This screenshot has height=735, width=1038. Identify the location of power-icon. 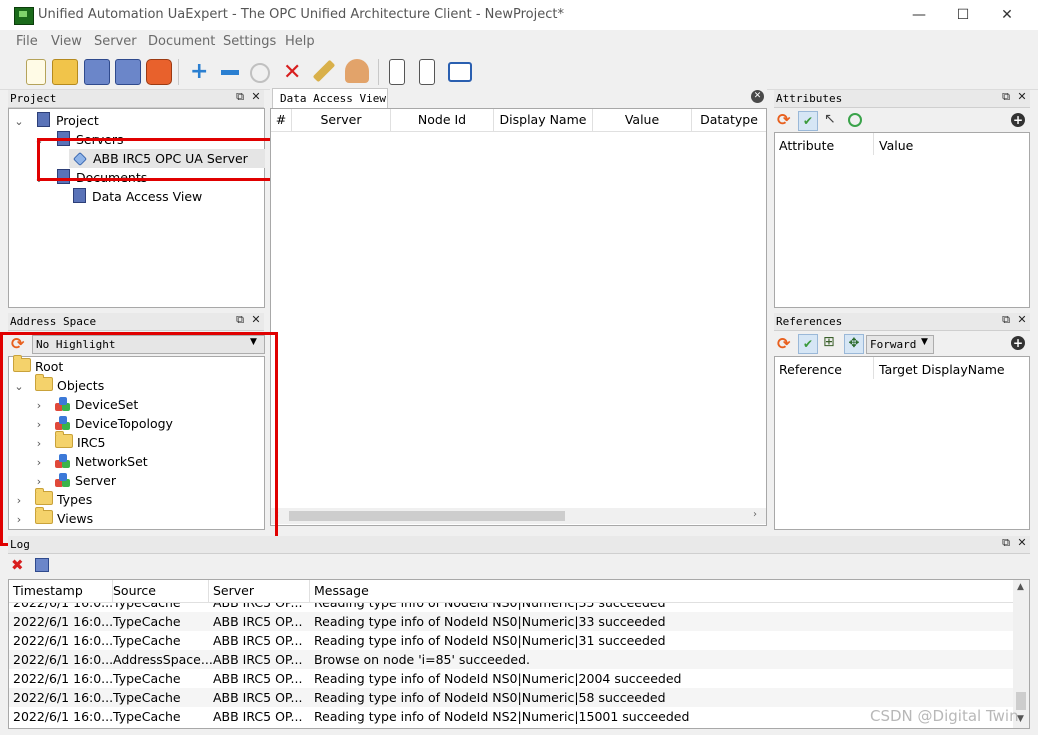
(159, 72).